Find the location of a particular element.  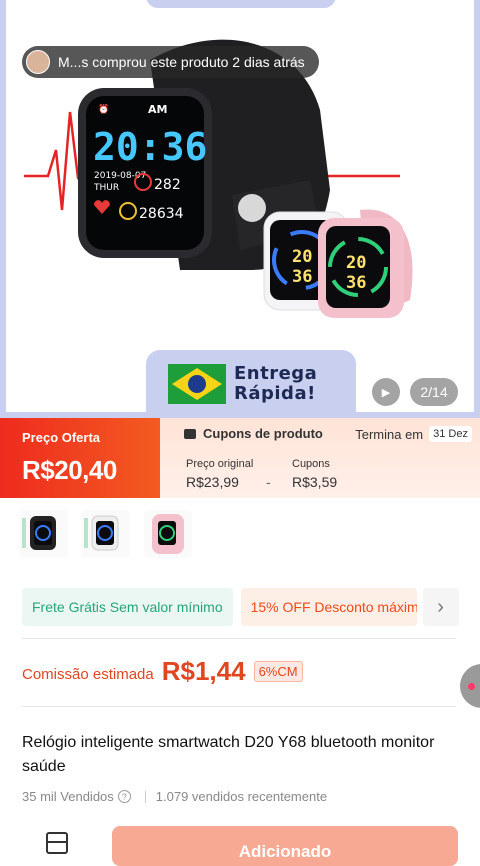

coupon-header: Cupons de produto is located at coordinates (263, 433).